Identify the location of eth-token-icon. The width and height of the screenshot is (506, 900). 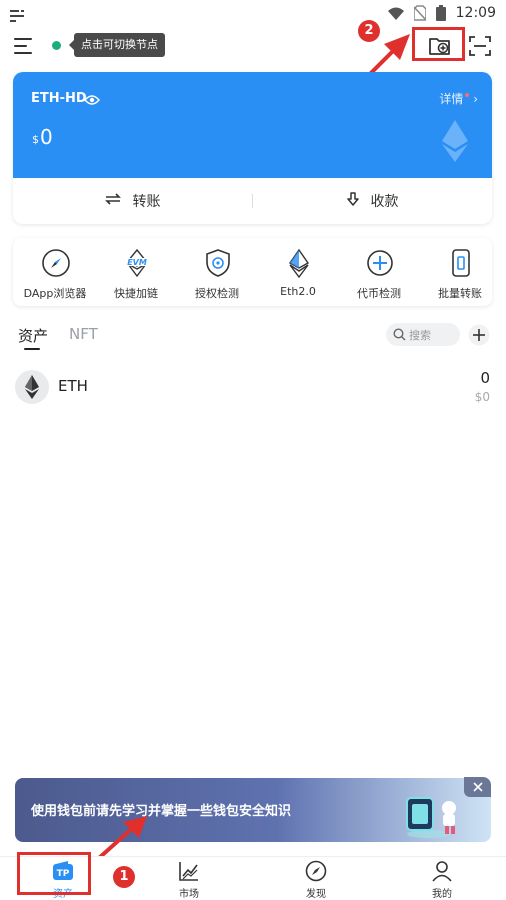
(32, 387).